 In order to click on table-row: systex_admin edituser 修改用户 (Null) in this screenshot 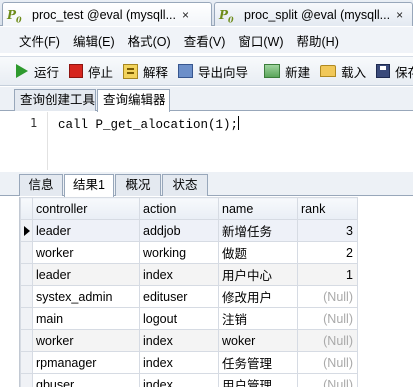, I will do `click(189, 296)`.